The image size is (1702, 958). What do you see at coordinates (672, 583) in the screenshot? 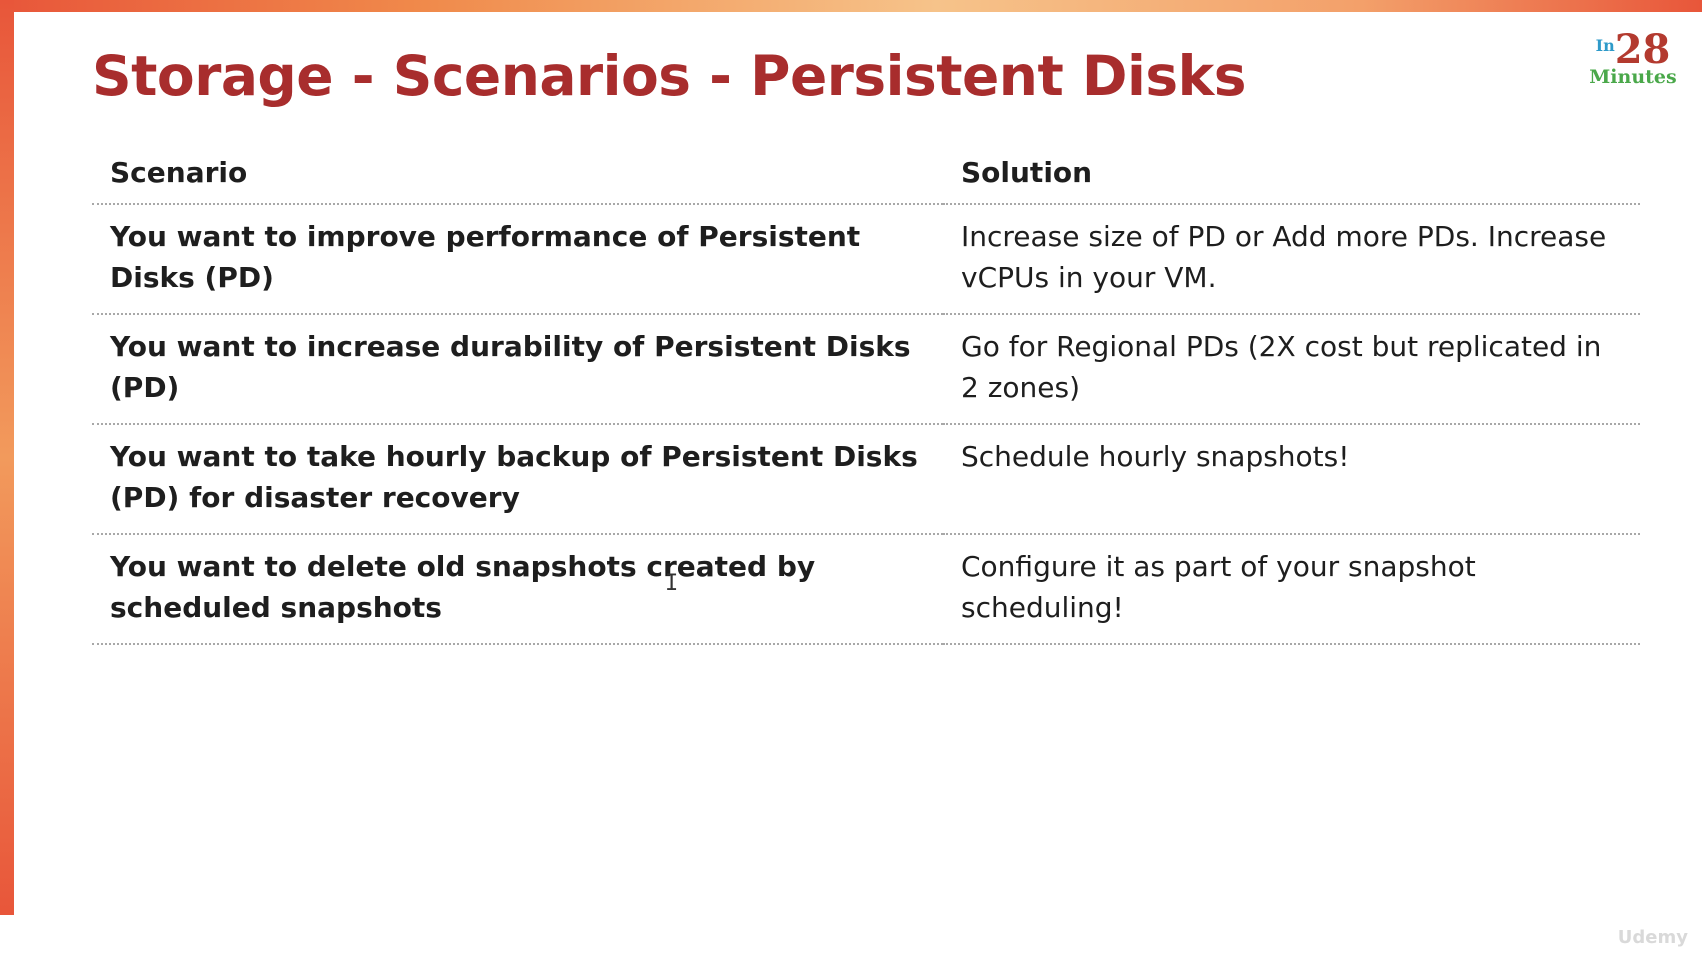
I see `text-cursor-icon: I` at bounding box center [672, 583].